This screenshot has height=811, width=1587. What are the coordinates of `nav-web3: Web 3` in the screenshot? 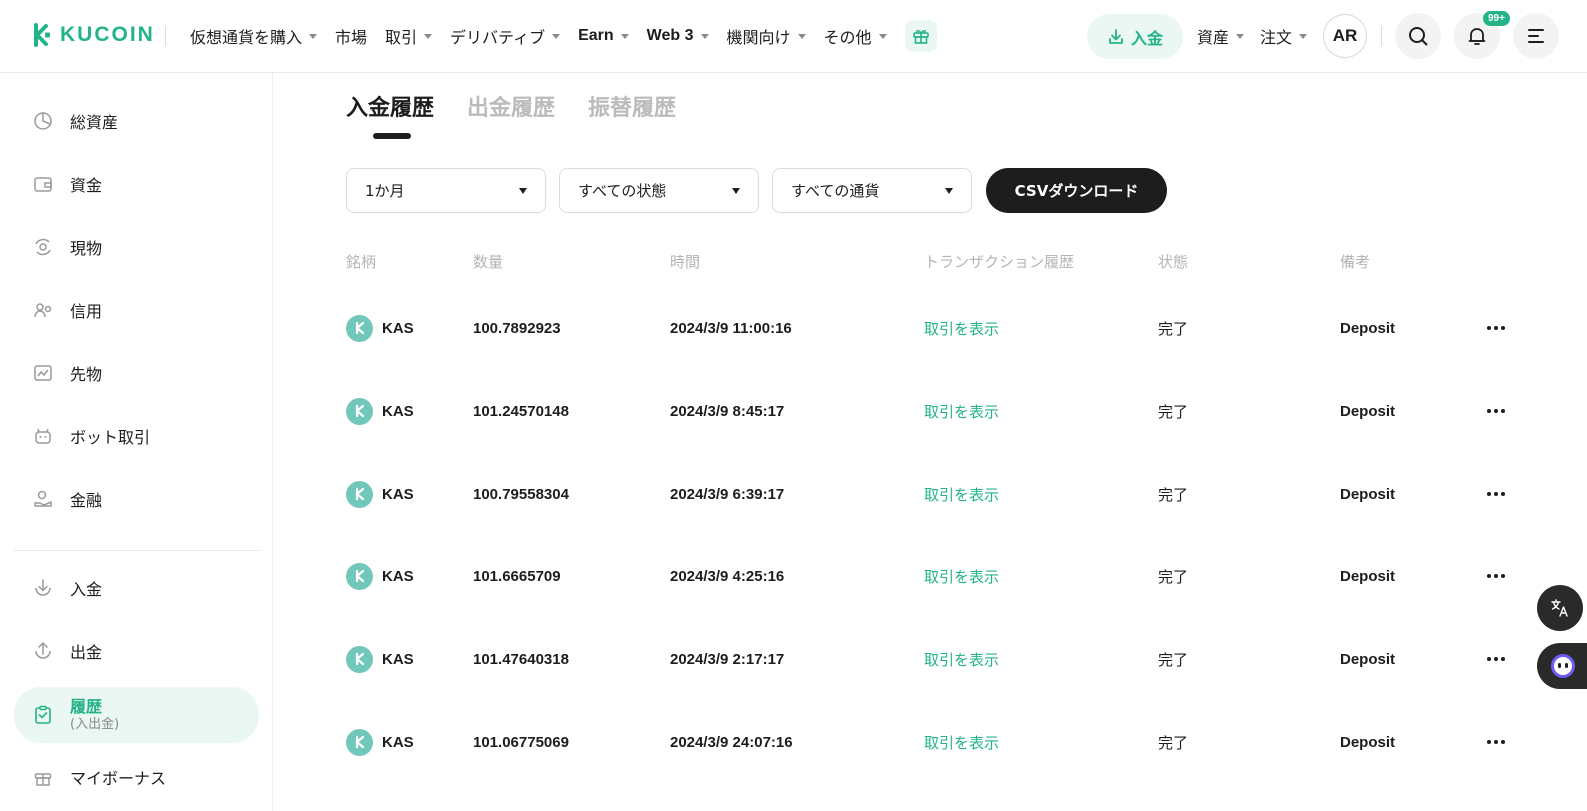 It's located at (678, 36).